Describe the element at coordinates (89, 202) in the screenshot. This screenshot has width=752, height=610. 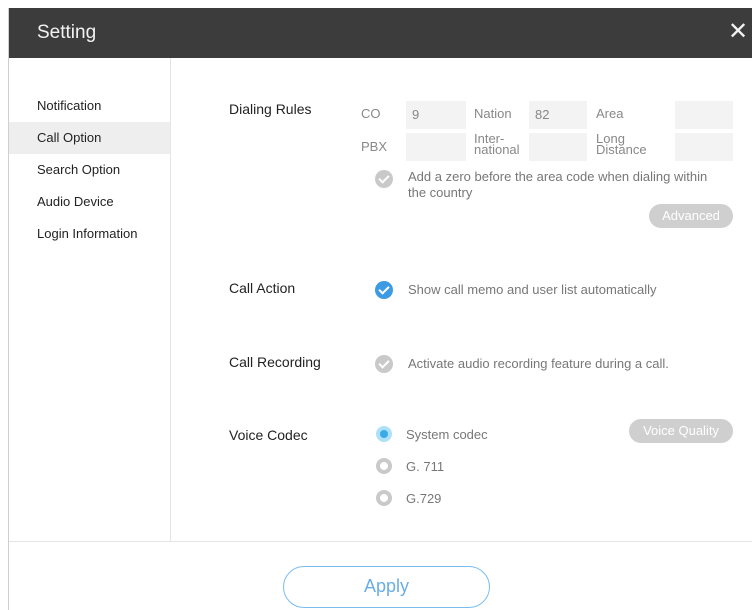
I see `sidebar-item-audio-device: Audio Device` at that location.